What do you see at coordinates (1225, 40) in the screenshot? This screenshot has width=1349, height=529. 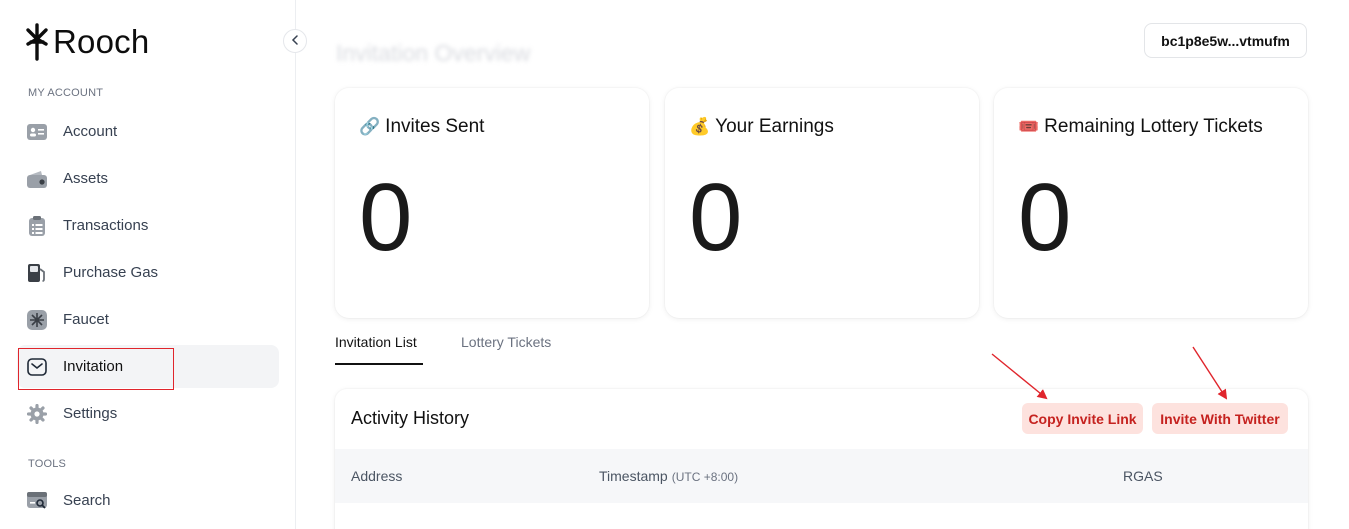 I see `wallet-address-button: bc1p8e5w...vtmufm` at bounding box center [1225, 40].